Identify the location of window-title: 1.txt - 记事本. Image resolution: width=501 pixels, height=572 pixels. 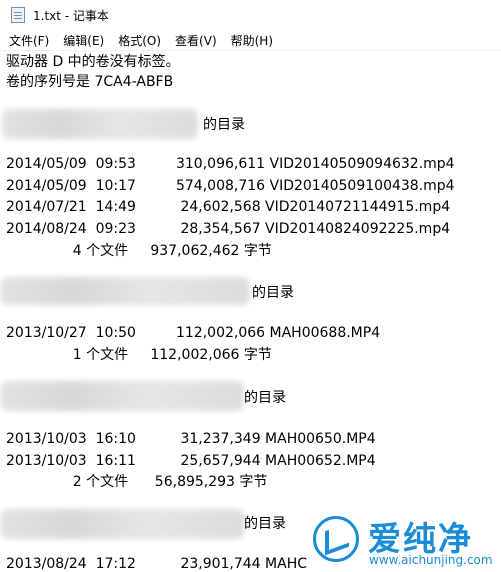
(71, 15).